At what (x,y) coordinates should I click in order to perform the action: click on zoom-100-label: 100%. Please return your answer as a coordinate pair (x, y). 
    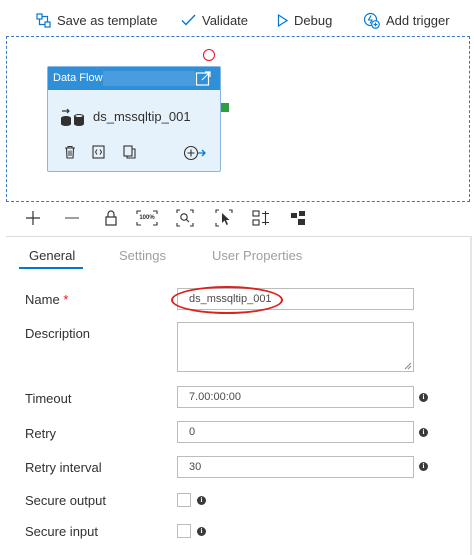
    Looking at the image, I should click on (147, 218).